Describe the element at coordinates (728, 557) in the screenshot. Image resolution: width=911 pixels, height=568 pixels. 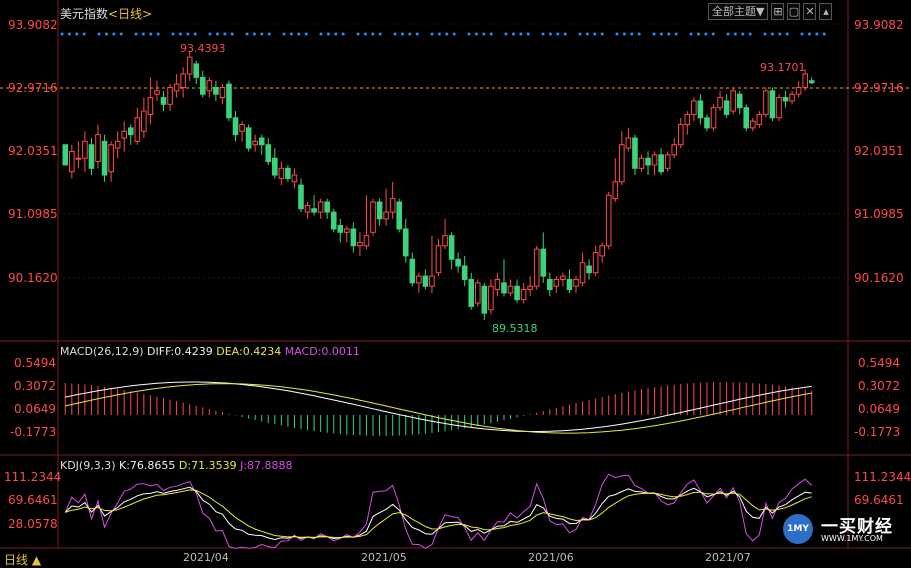
I see `date-label-jul: 2021/07` at that location.